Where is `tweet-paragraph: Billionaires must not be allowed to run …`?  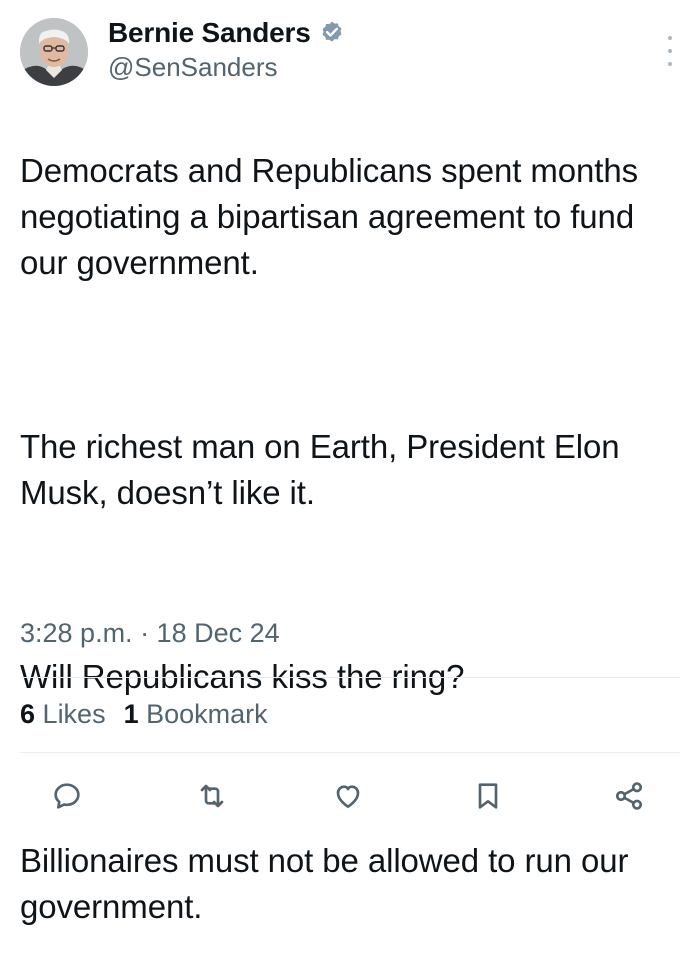
tweet-paragraph: Billionaires must not be allowed to run … is located at coordinates (324, 883).